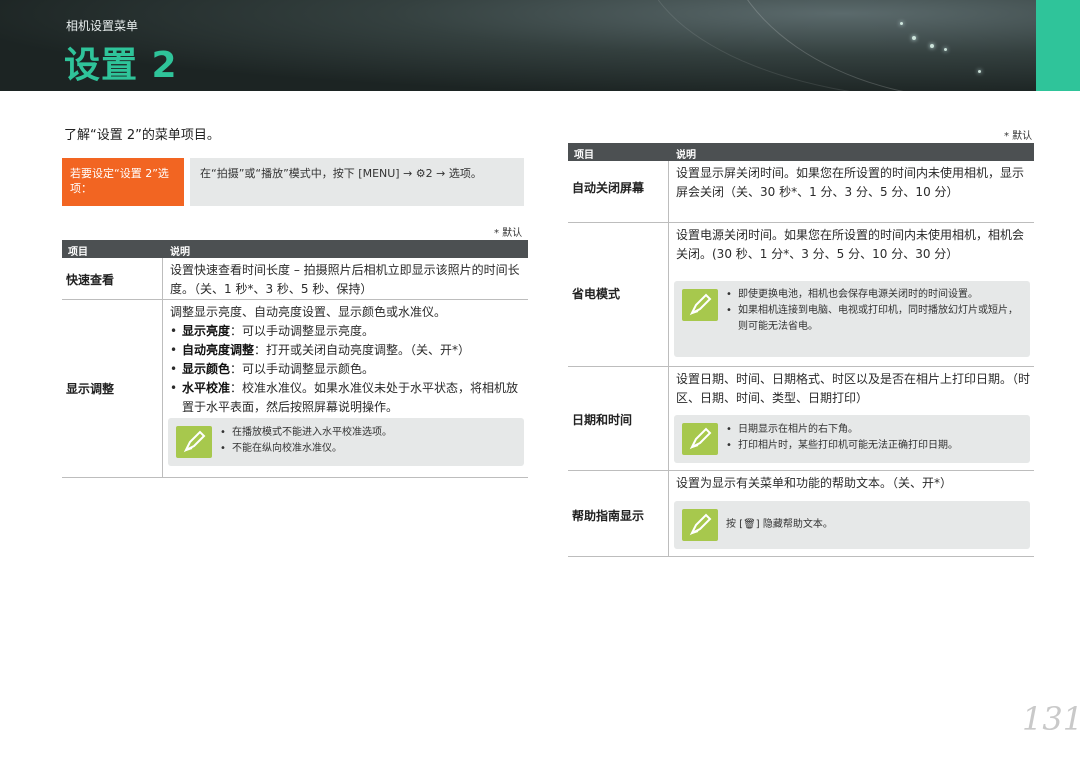 This screenshot has width=1080, height=765. What do you see at coordinates (348, 350) in the screenshot?
I see `list-item: 自动亮度调整：打开或关闭自动亮度调整。（关、开*）` at bounding box center [348, 350].